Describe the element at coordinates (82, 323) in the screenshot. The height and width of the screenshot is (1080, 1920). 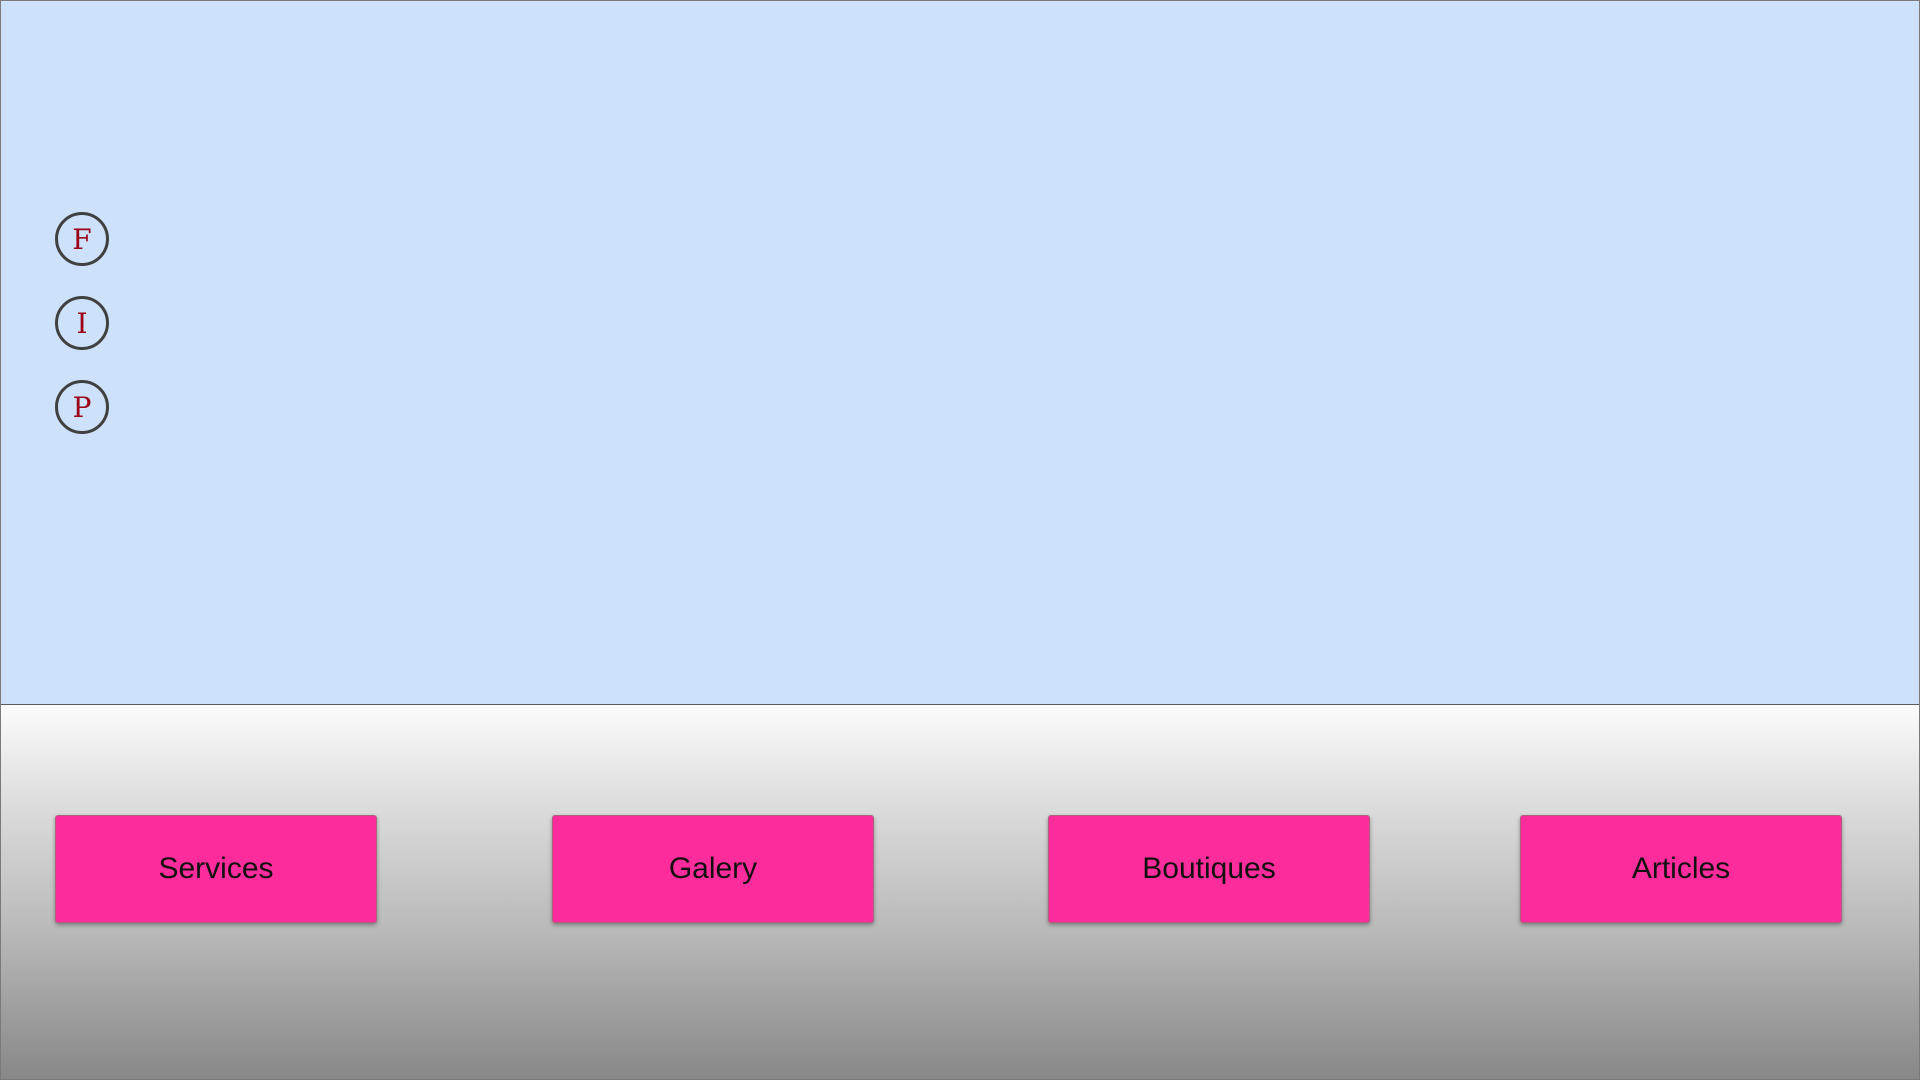
I see `instagram-icon: I` at that location.